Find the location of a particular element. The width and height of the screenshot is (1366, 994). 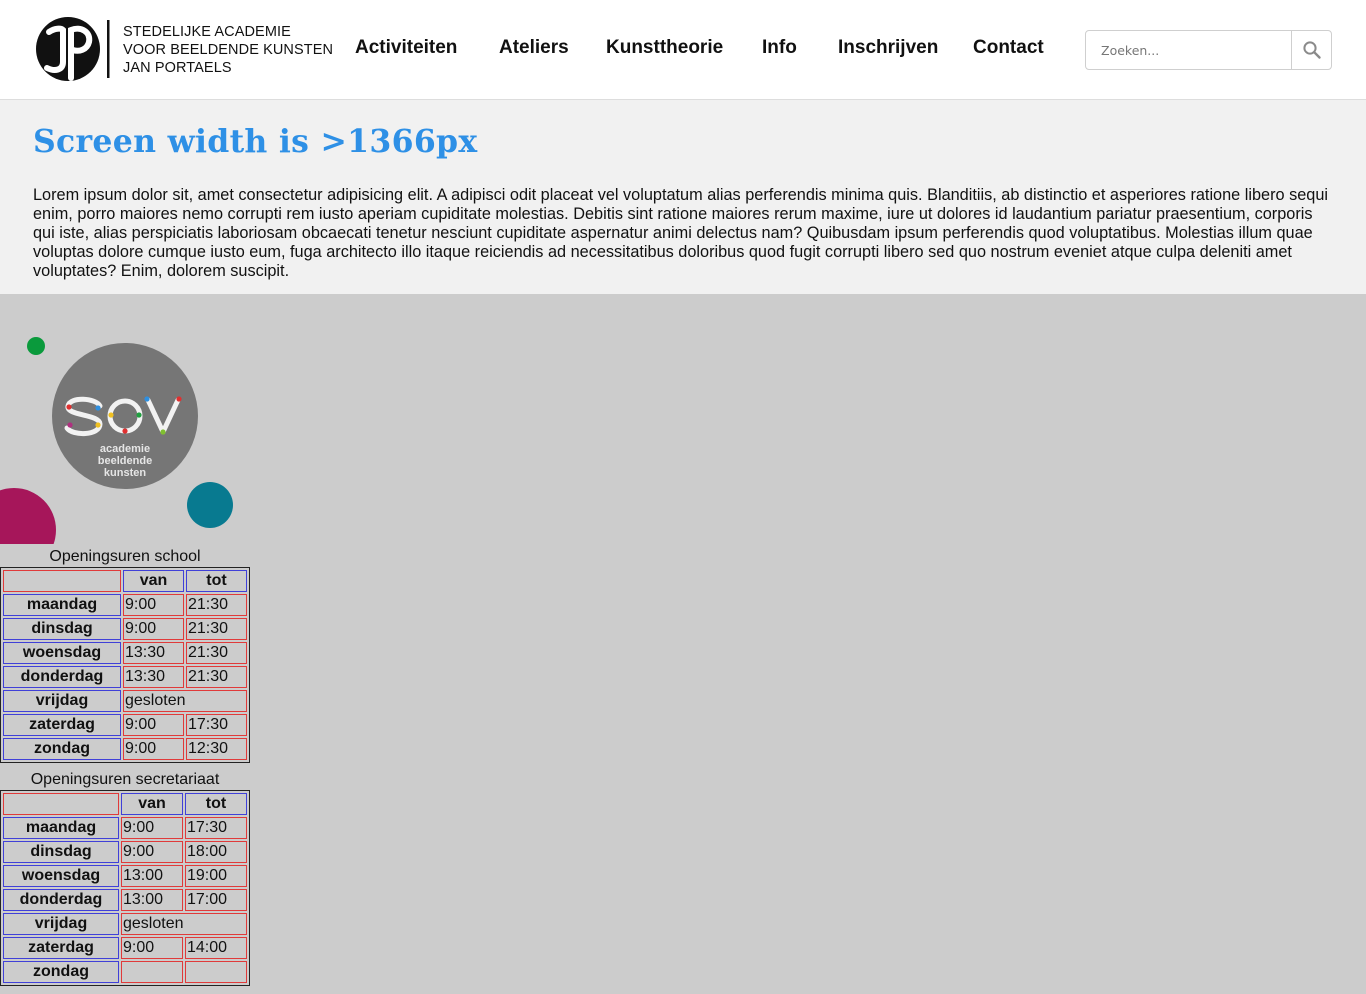

sov-sub-line: beeldende is located at coordinates (125, 461).